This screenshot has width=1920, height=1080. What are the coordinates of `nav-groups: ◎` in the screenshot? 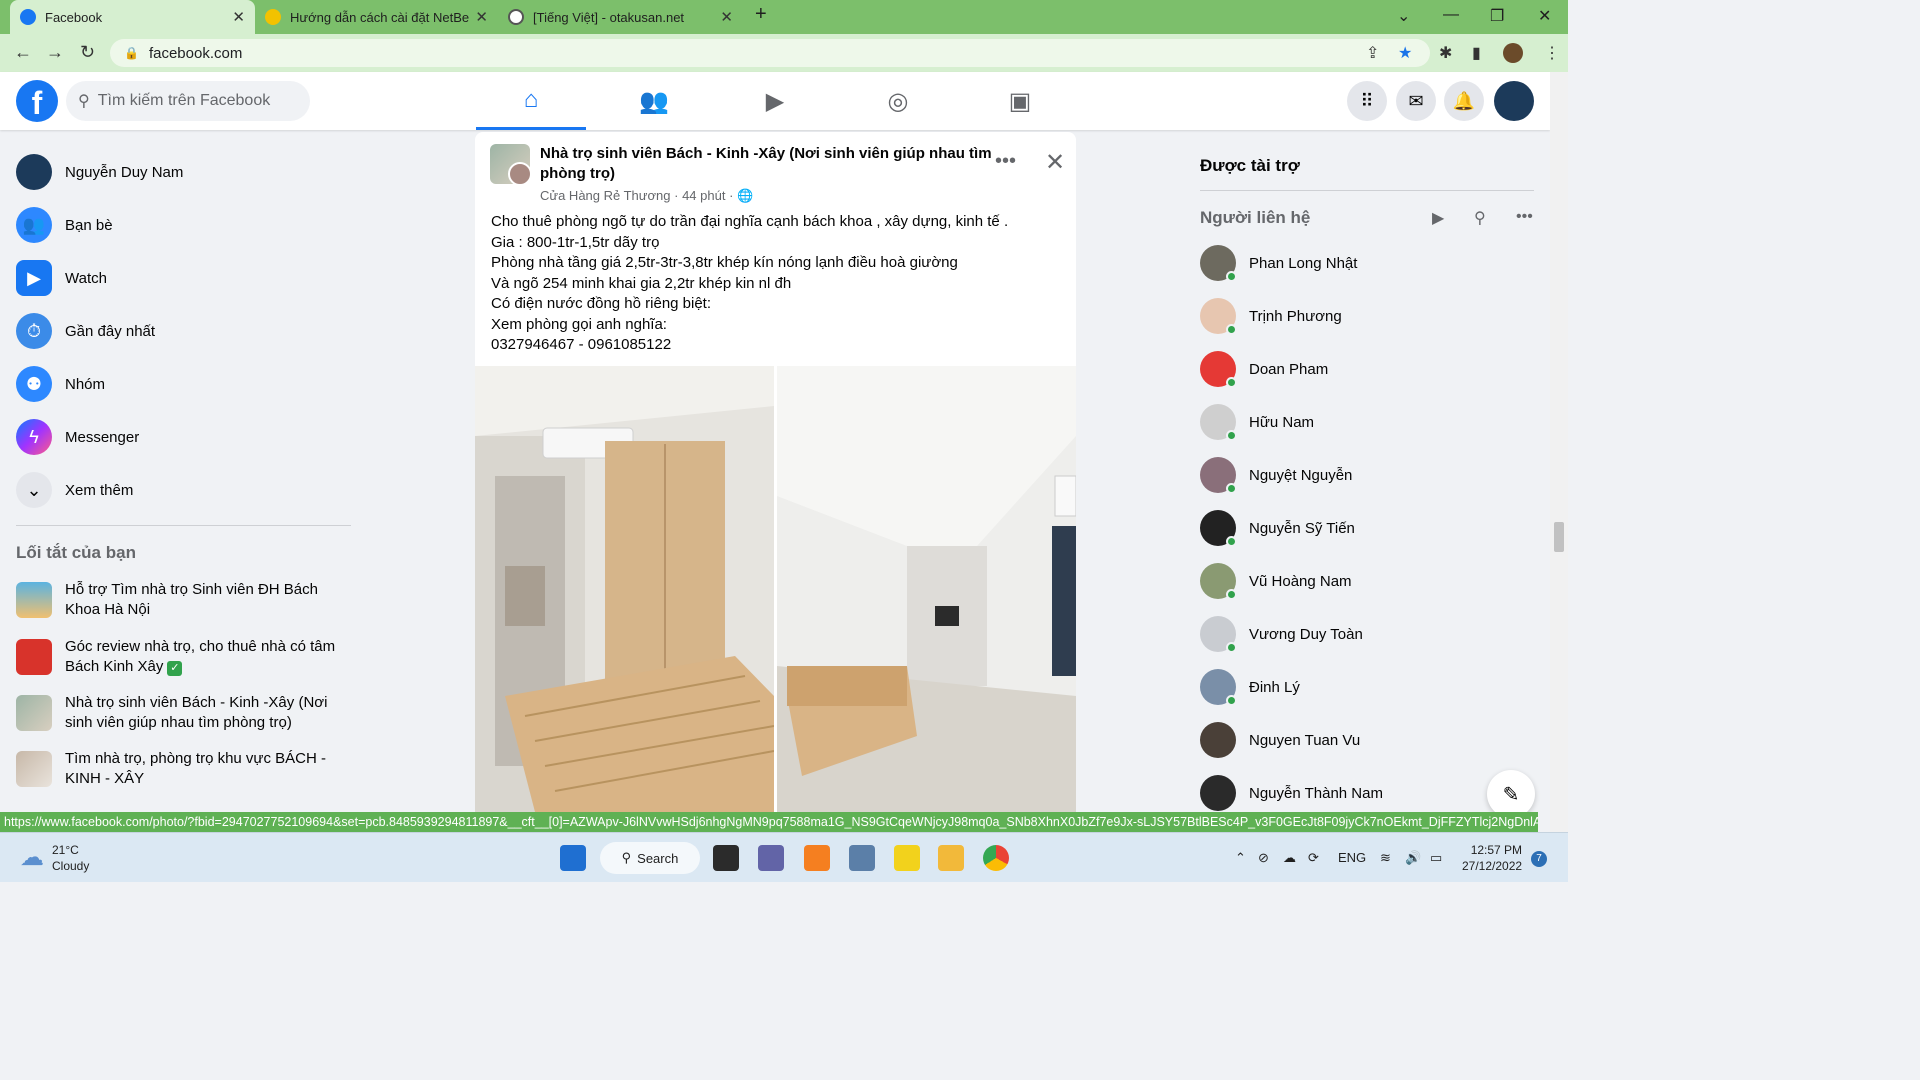 It's located at (898, 101).